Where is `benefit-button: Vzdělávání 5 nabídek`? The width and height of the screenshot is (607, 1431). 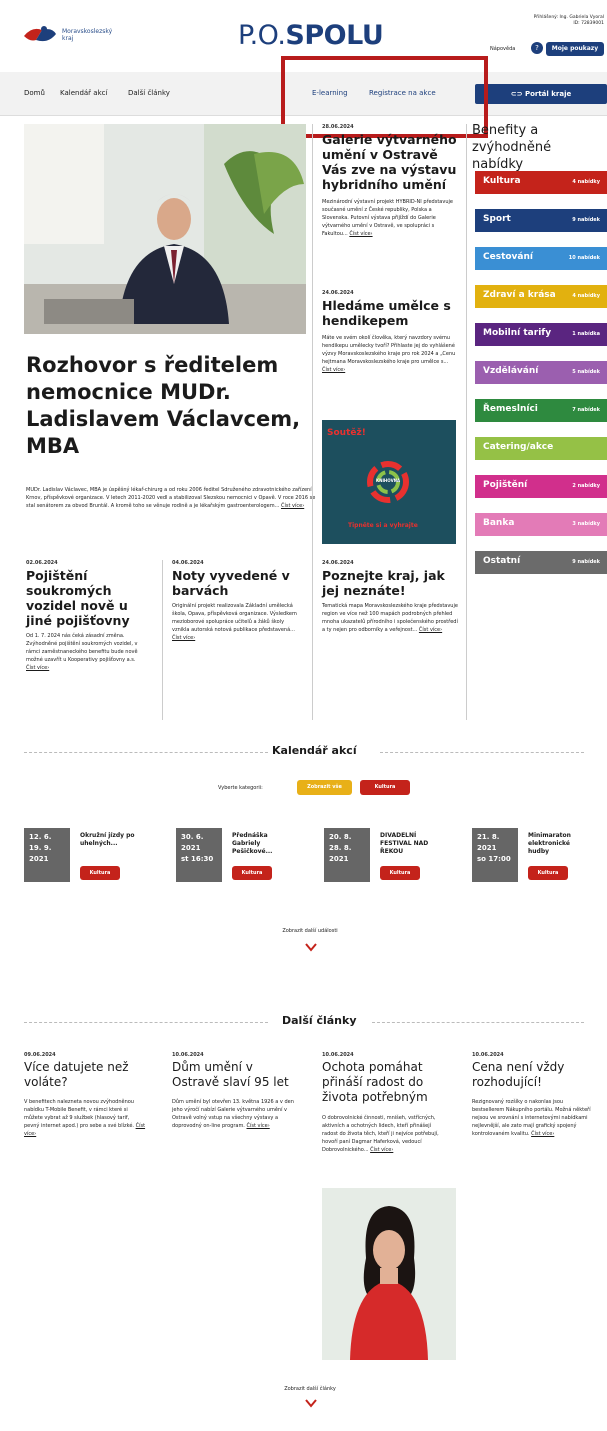
benefit-button: Vzdělávání 5 nabídek is located at coordinates (541, 372).